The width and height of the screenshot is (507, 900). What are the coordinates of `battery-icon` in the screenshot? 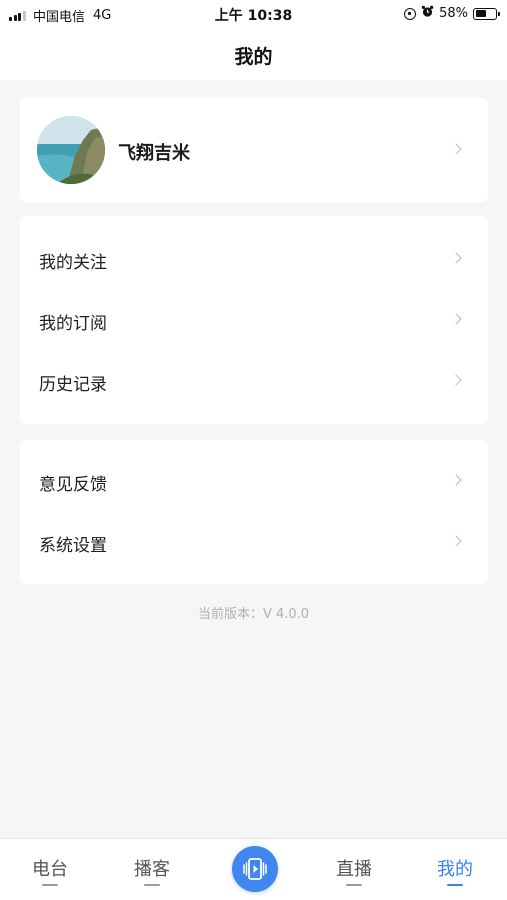 It's located at (486, 13).